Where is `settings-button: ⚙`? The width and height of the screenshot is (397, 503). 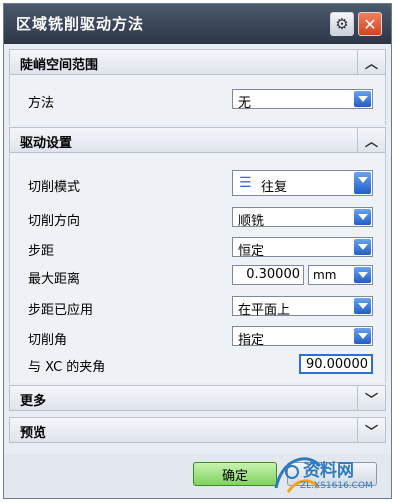
settings-button: ⚙ is located at coordinates (342, 24).